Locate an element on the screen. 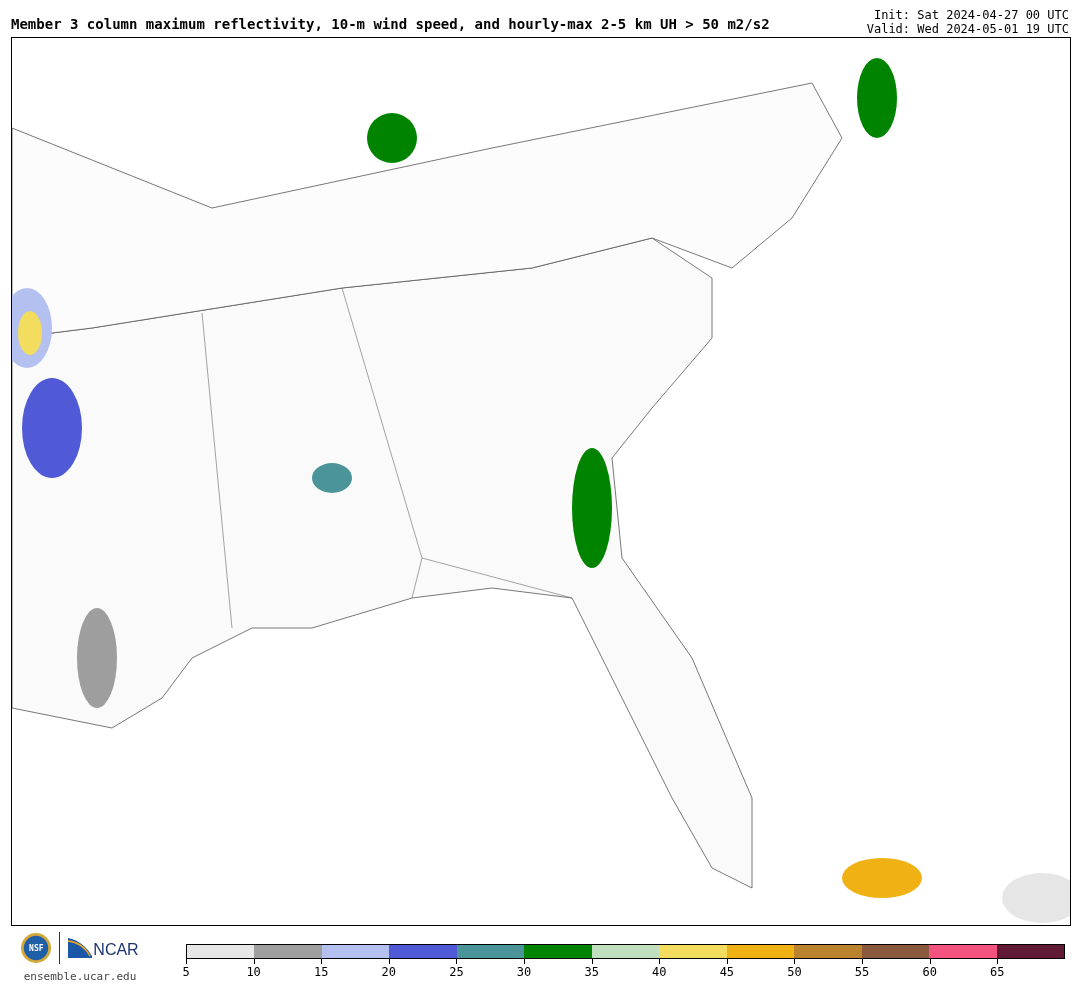 Image resolution: width=1080 pixels, height=988 pixels. site-url: ensemble.ucar.edu is located at coordinates (80, 976).